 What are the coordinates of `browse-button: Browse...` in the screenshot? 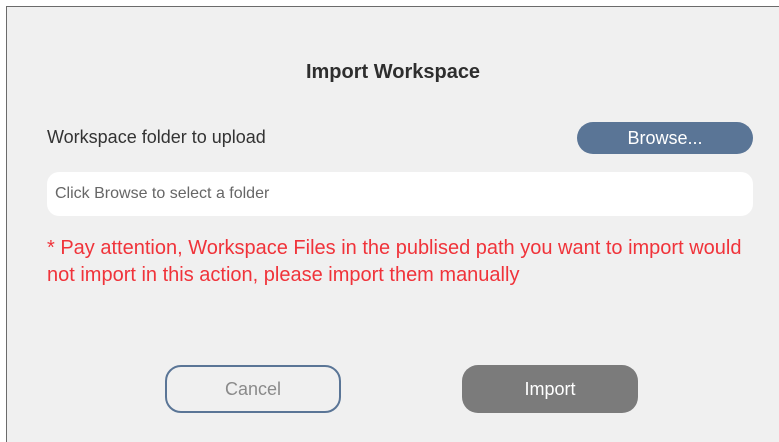 It's located at (665, 138).